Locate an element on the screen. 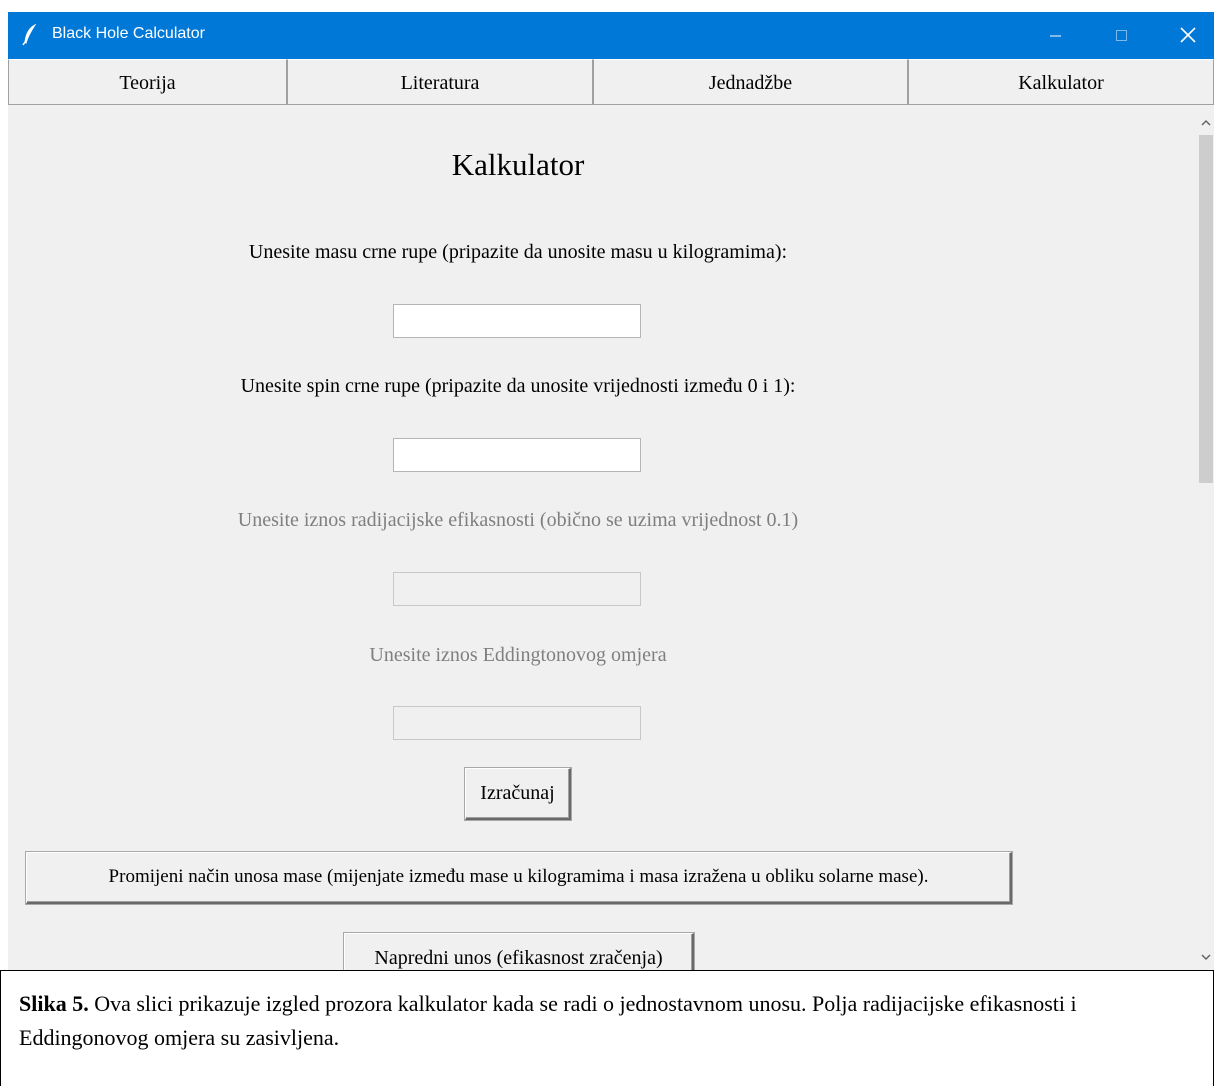  tab-bar: Teorija Literatura Jednadžbe Kalkulator is located at coordinates (611, 83).